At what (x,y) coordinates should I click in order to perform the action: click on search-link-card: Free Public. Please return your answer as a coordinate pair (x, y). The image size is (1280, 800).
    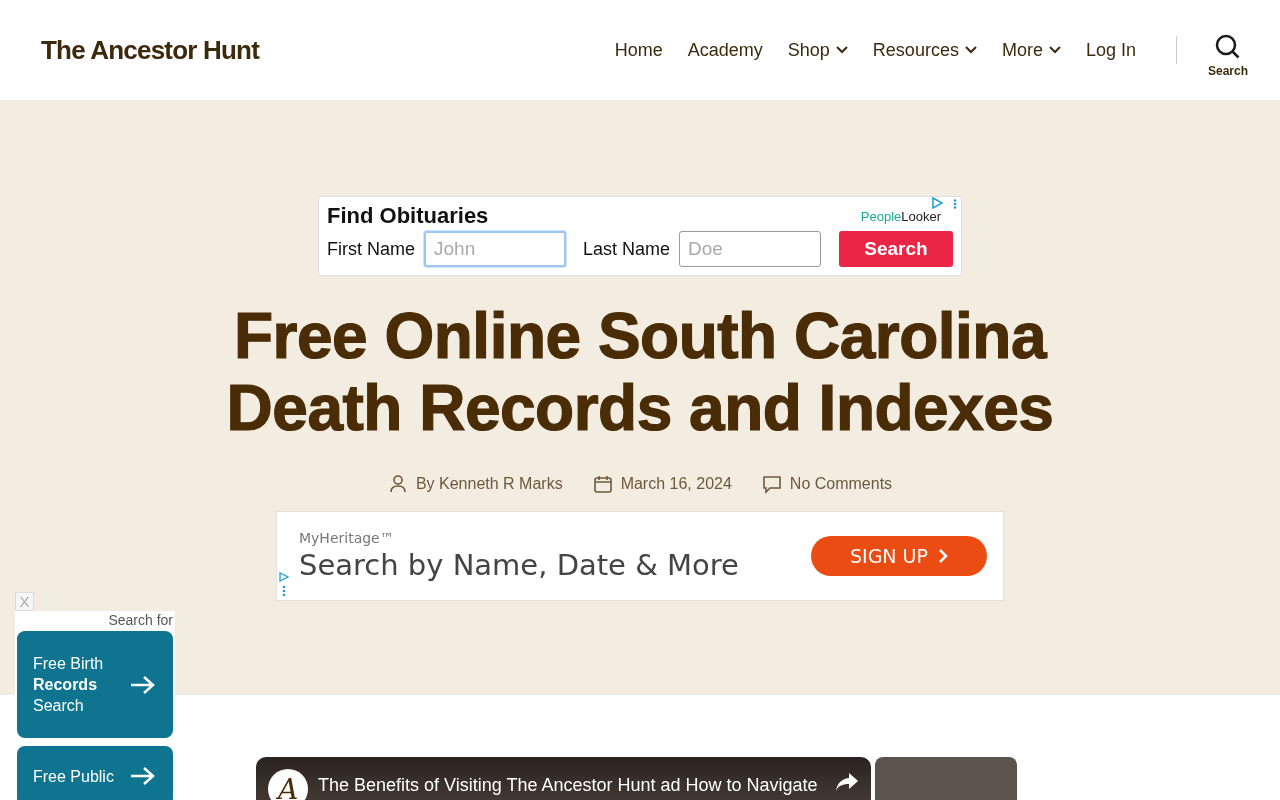
    Looking at the image, I should click on (95, 773).